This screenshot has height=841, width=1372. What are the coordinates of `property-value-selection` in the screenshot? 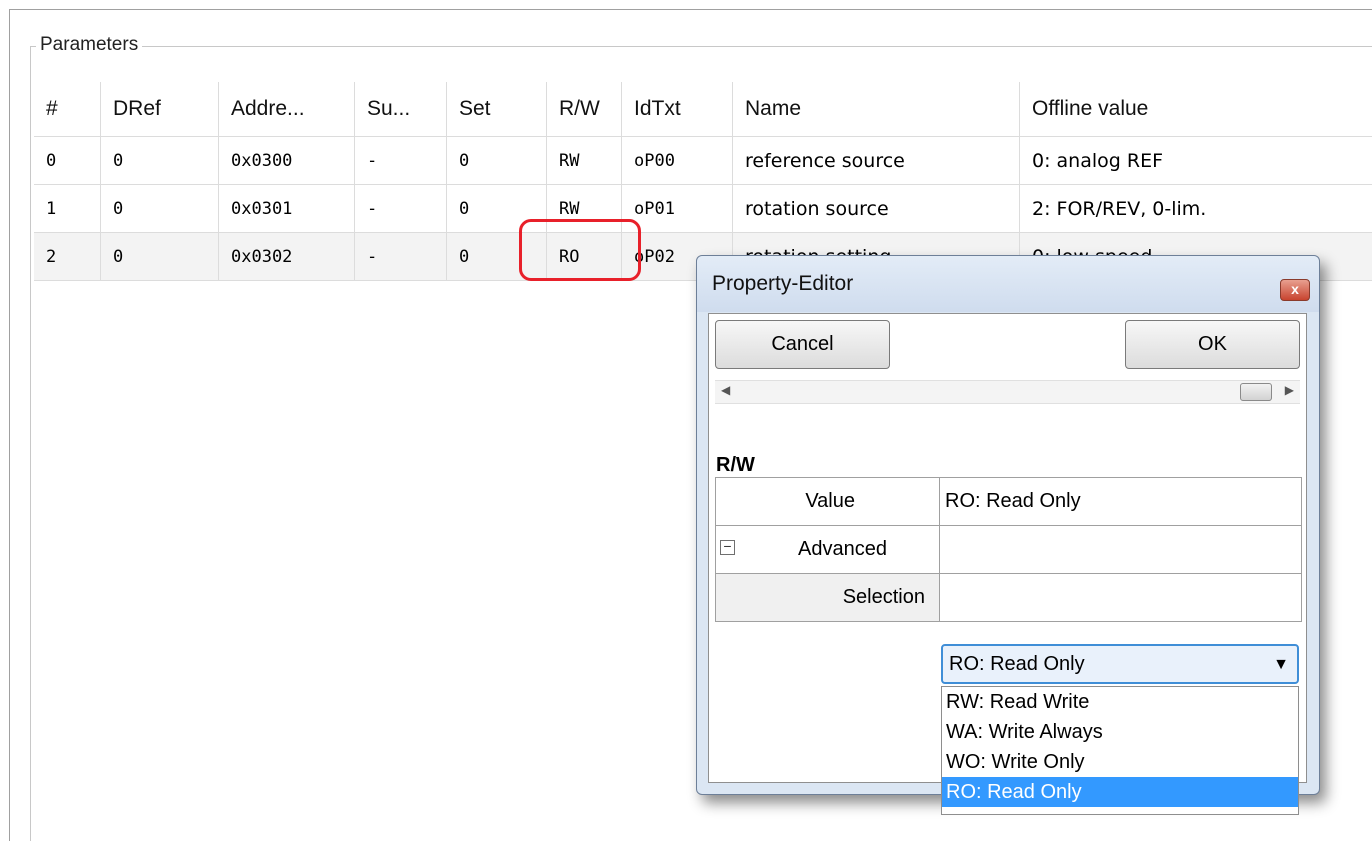 It's located at (1120, 597).